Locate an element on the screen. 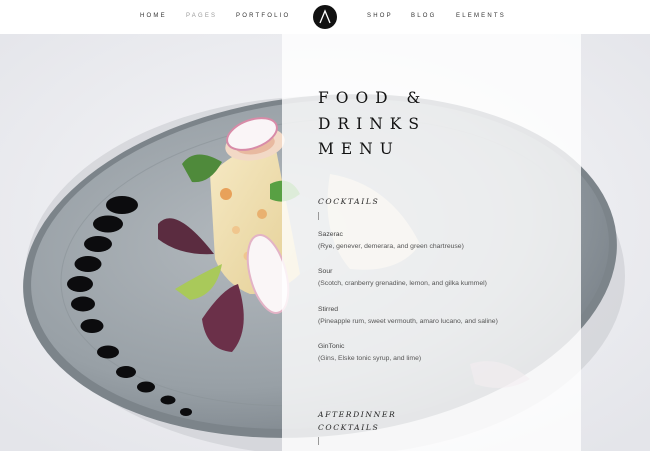 This screenshot has height=451, width=650. menu-item-name: Sour is located at coordinates (325, 271).